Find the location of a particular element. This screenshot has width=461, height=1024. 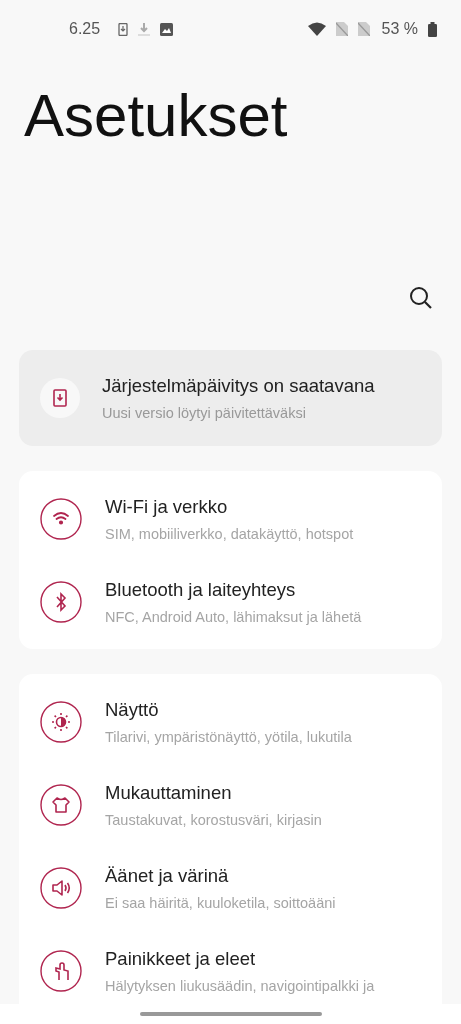

item-subtitle: Tilarivi, ympäristönäyttö, yötila, lukutila is located at coordinates (228, 736).